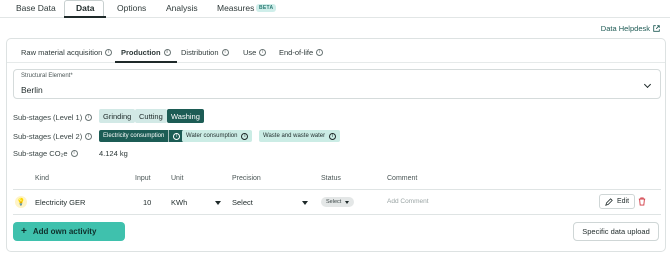 The height and width of the screenshot is (260, 670). I want to click on chip-washing: Washing, so click(185, 116).